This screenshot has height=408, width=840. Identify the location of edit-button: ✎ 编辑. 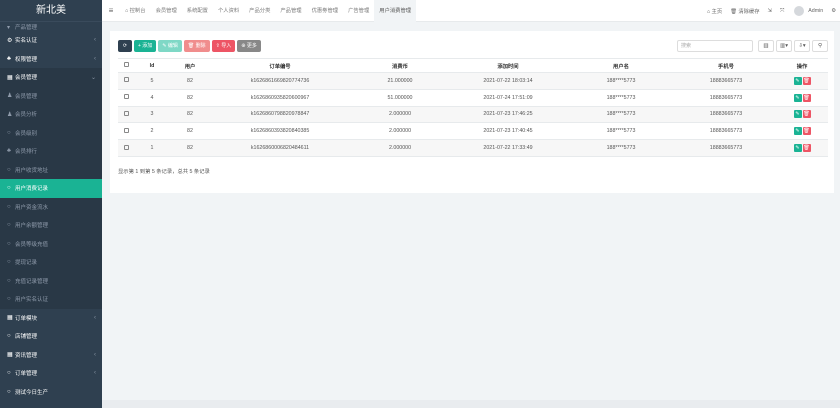
(170, 46).